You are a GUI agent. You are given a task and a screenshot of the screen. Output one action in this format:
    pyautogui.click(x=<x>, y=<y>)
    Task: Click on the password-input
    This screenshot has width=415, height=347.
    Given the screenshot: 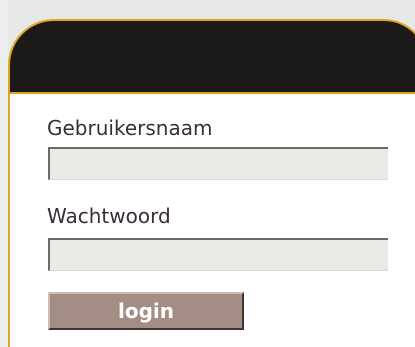 What is the action you would take?
    pyautogui.click(x=218, y=254)
    